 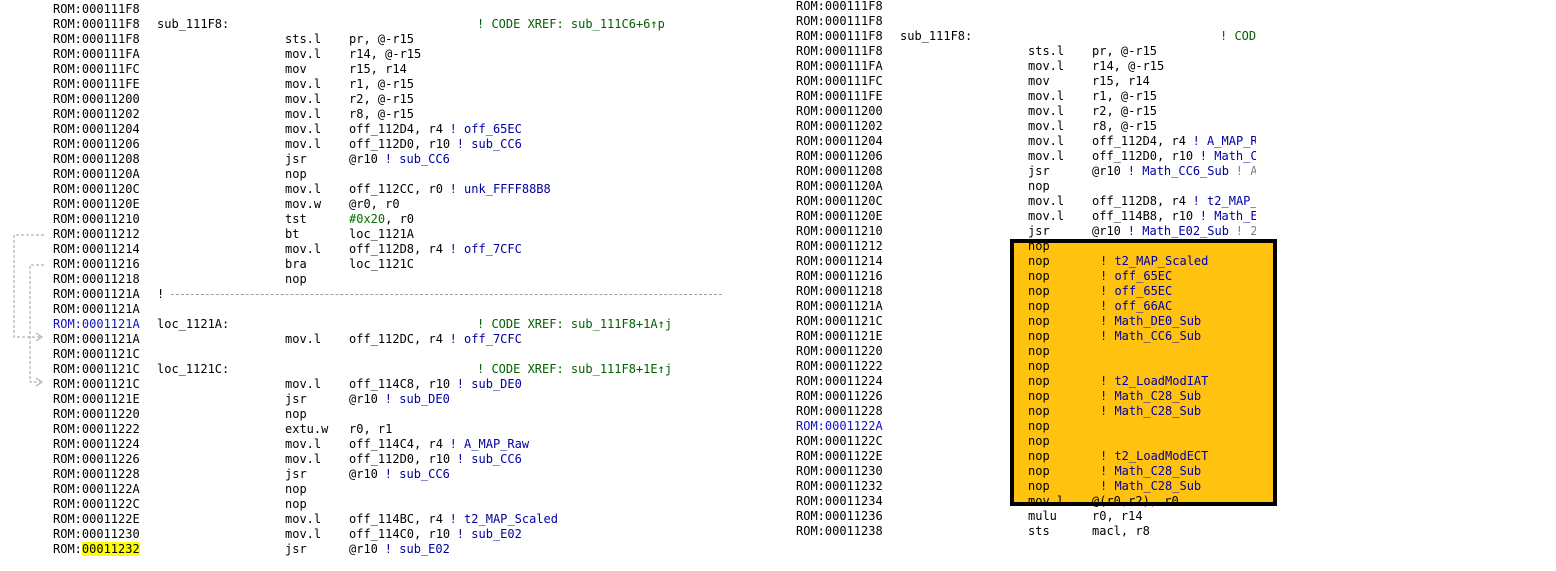 What do you see at coordinates (839, 141) in the screenshot?
I see `address: ROM:00011204` at bounding box center [839, 141].